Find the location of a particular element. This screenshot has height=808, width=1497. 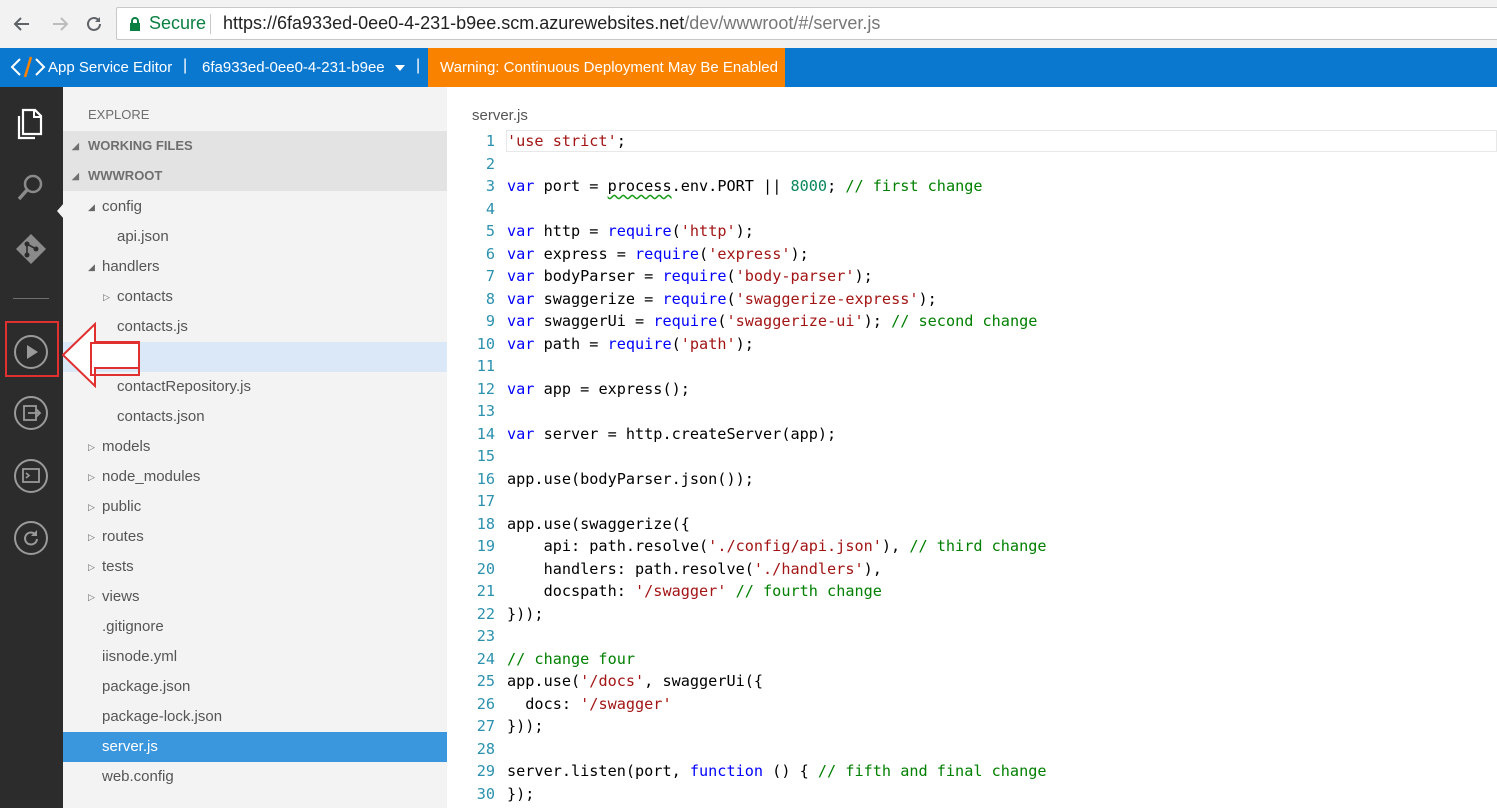

line-number: 13 is located at coordinates (485, 411).